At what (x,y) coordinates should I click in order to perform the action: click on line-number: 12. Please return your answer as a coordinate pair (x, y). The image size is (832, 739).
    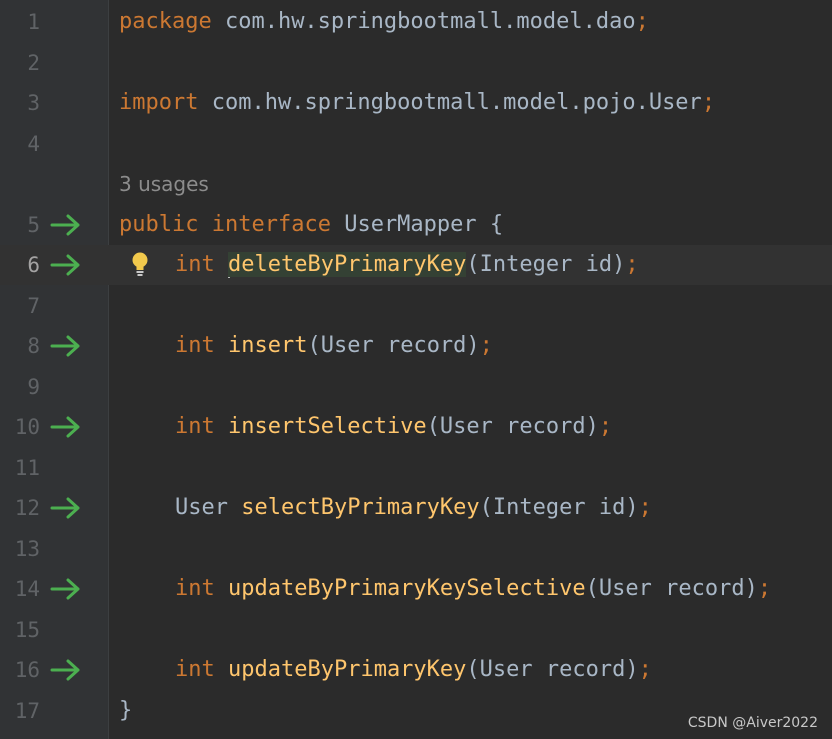
    Looking at the image, I should click on (27, 508).